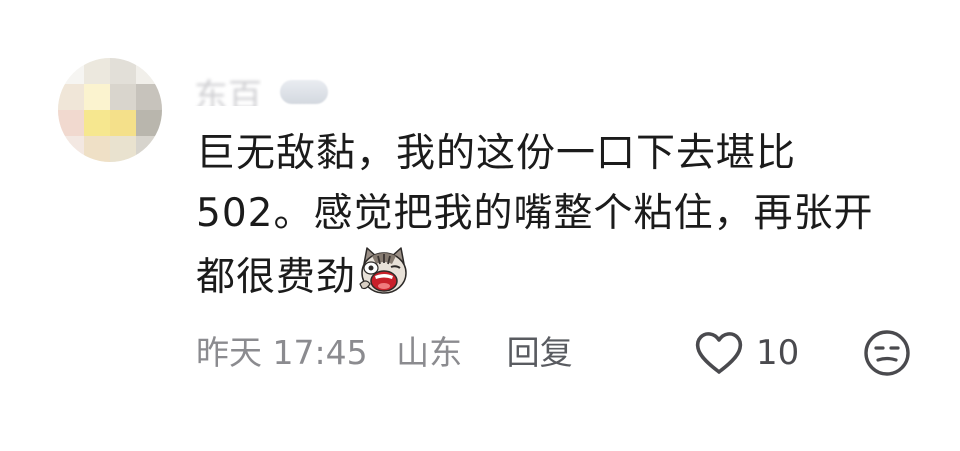 The height and width of the screenshot is (451, 960). What do you see at coordinates (719, 353) in the screenshot?
I see `heart-outline-icon` at bounding box center [719, 353].